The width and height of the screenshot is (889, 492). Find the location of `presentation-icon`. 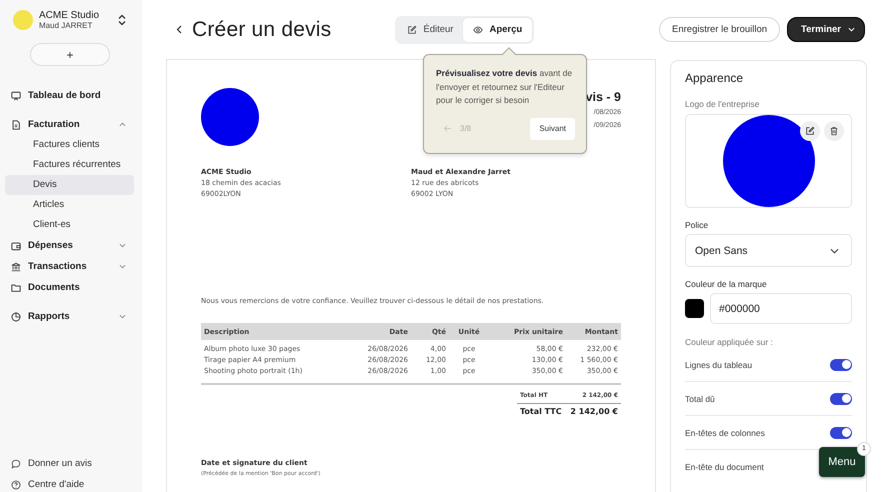

presentation-icon is located at coordinates (16, 95).